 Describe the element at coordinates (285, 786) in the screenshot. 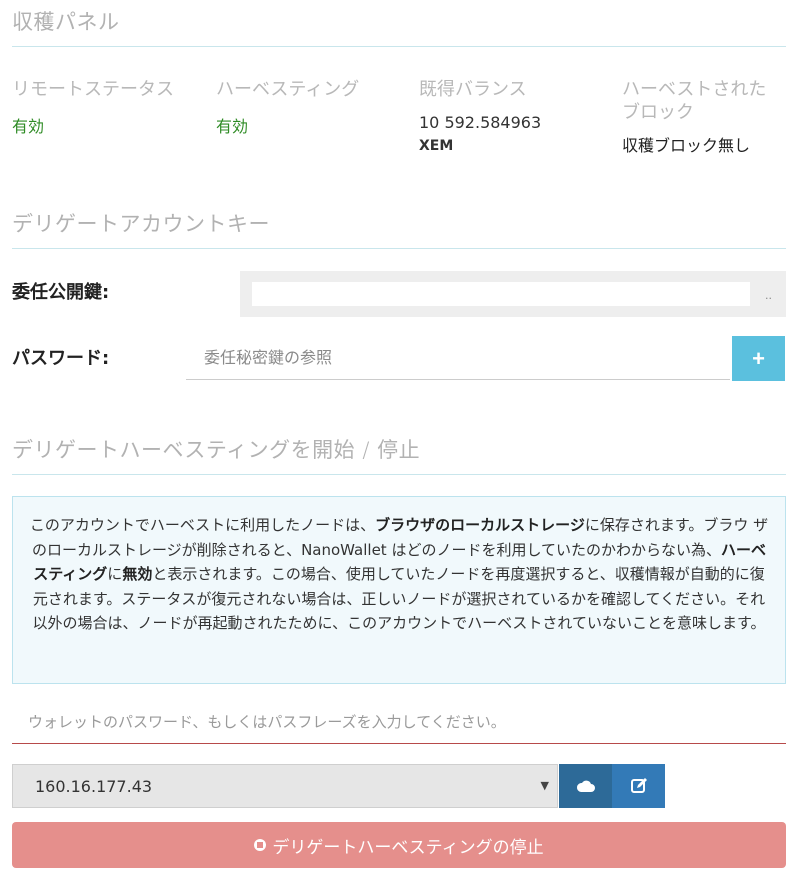

I see `node-select: 160.16.177.43 ▼` at that location.